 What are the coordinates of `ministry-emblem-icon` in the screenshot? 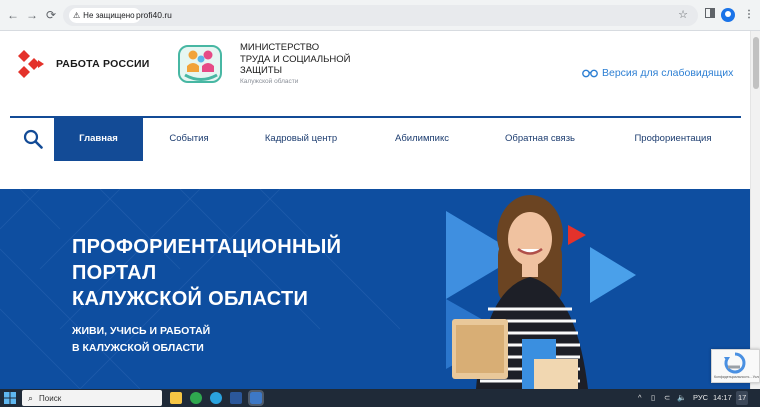 It's located at (201, 64).